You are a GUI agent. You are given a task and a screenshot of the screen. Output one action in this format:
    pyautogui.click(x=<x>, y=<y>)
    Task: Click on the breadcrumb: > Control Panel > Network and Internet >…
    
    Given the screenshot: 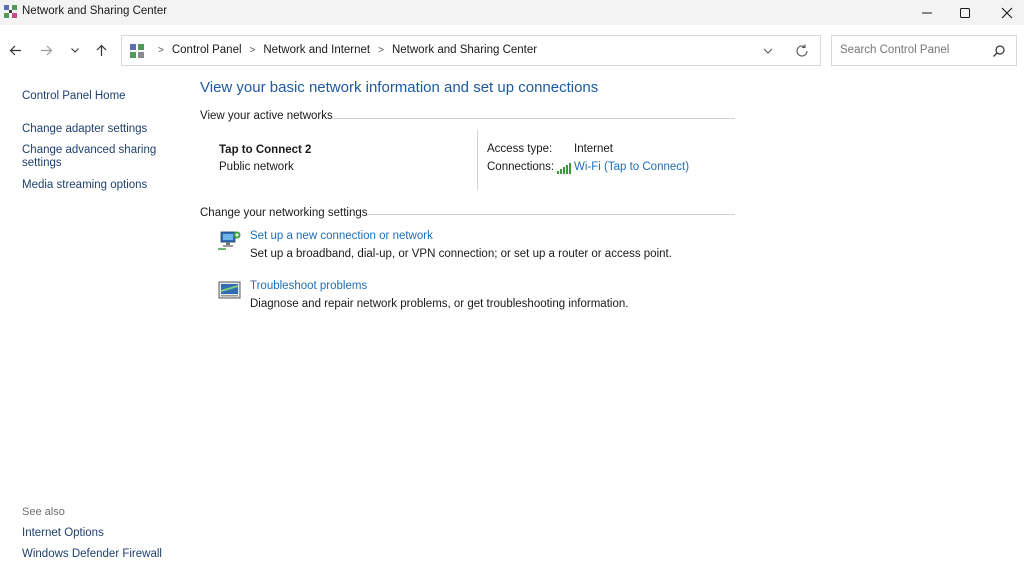 What is the action you would take?
    pyautogui.click(x=343, y=50)
    